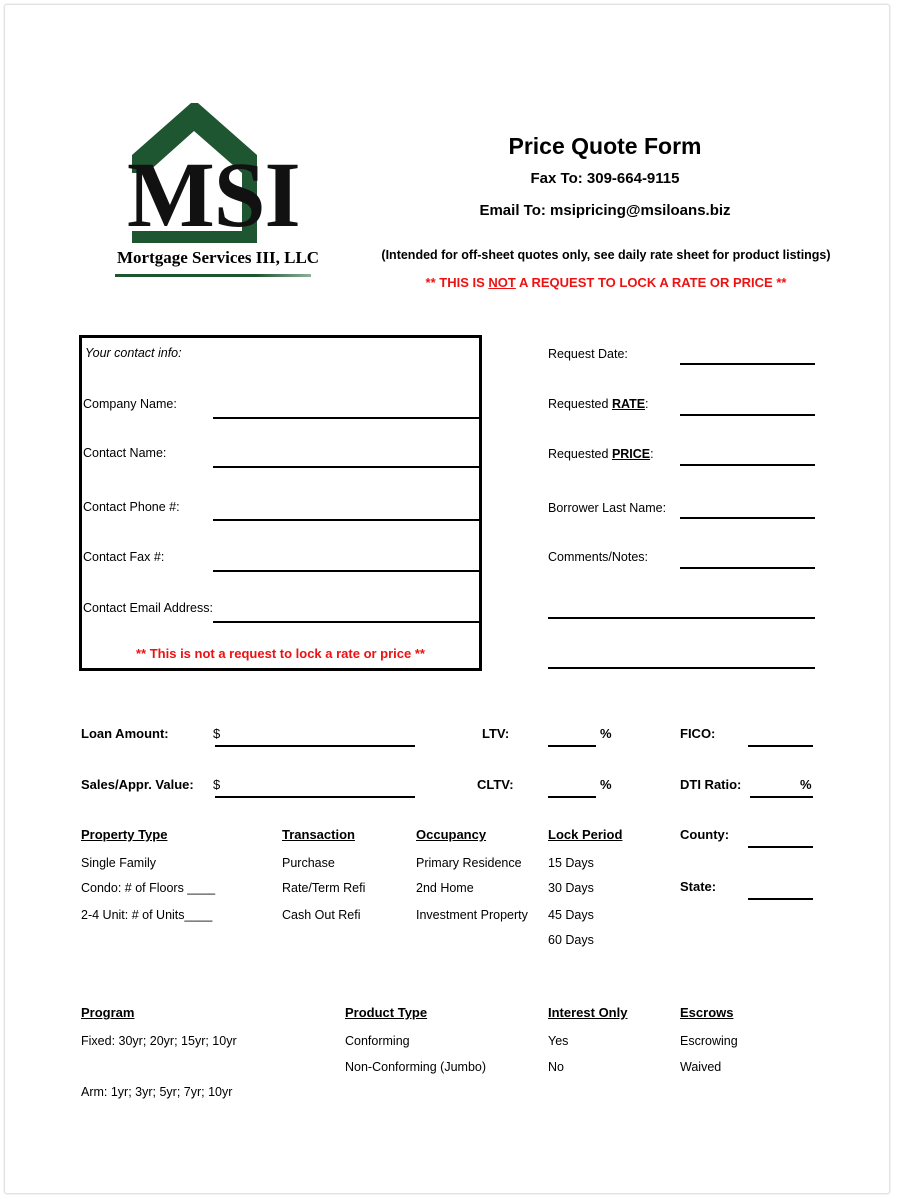 Image resolution: width=900 pixels, height=1200 pixels. I want to click on input-requested-rate, so click(747, 415).